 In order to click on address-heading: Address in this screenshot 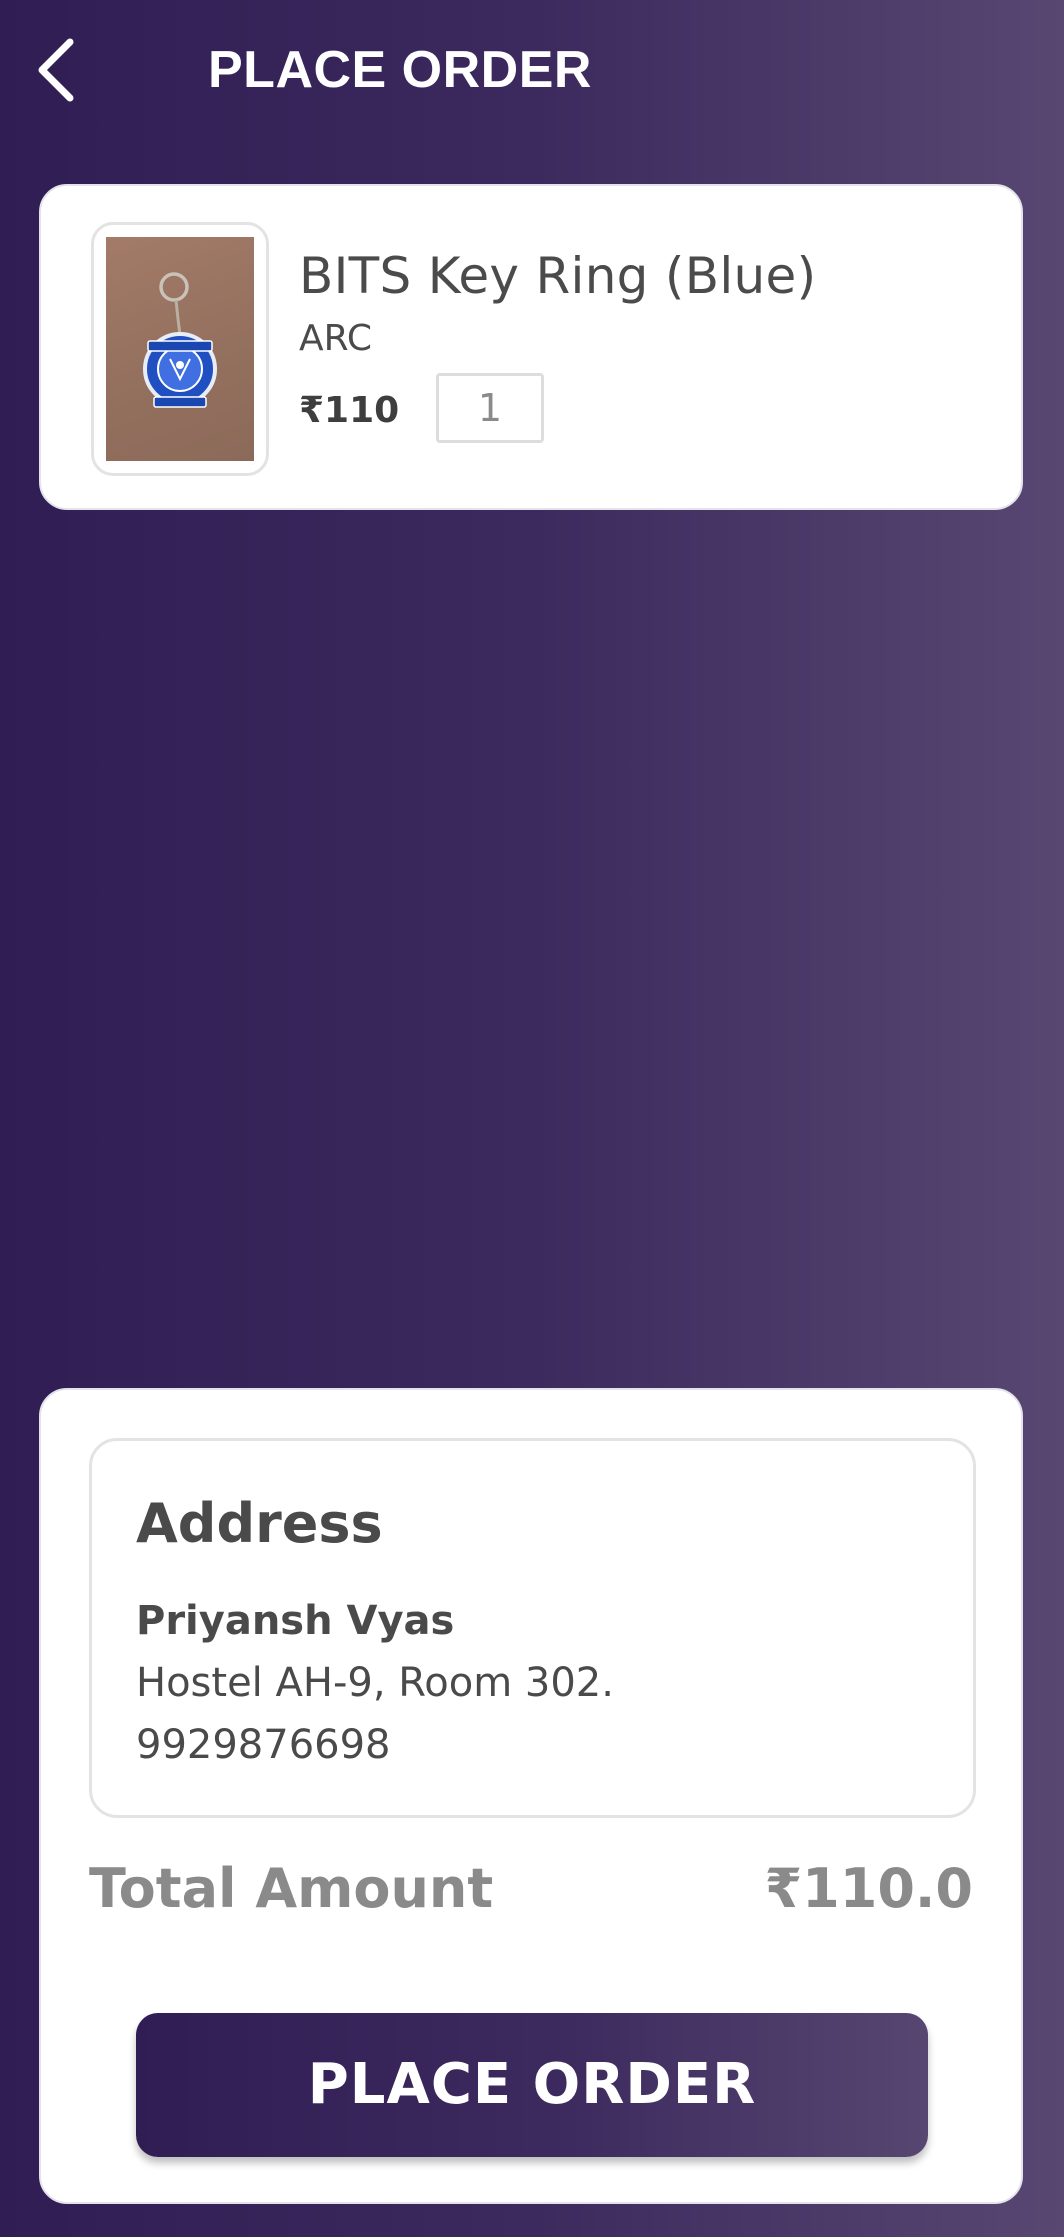, I will do `click(259, 1523)`.